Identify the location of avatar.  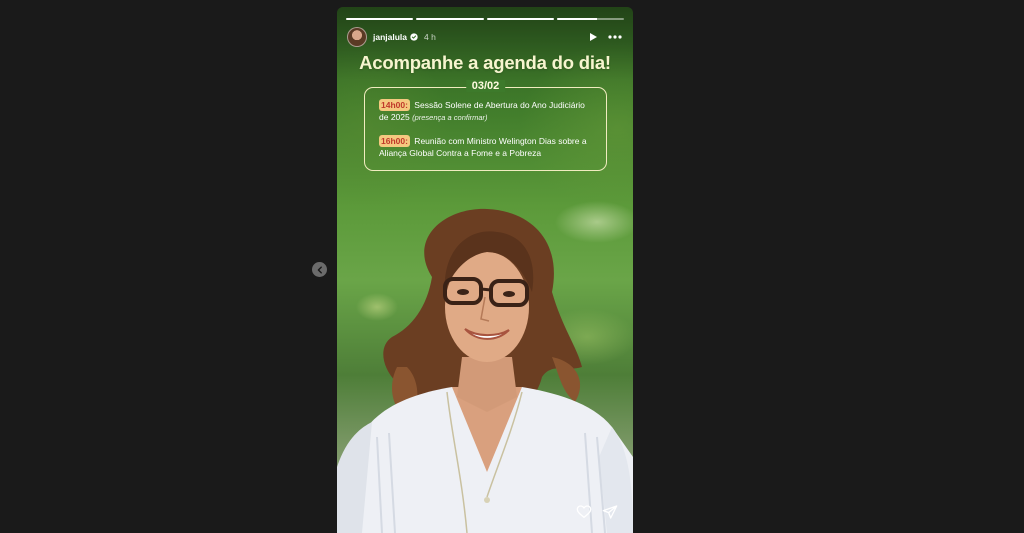
(357, 37).